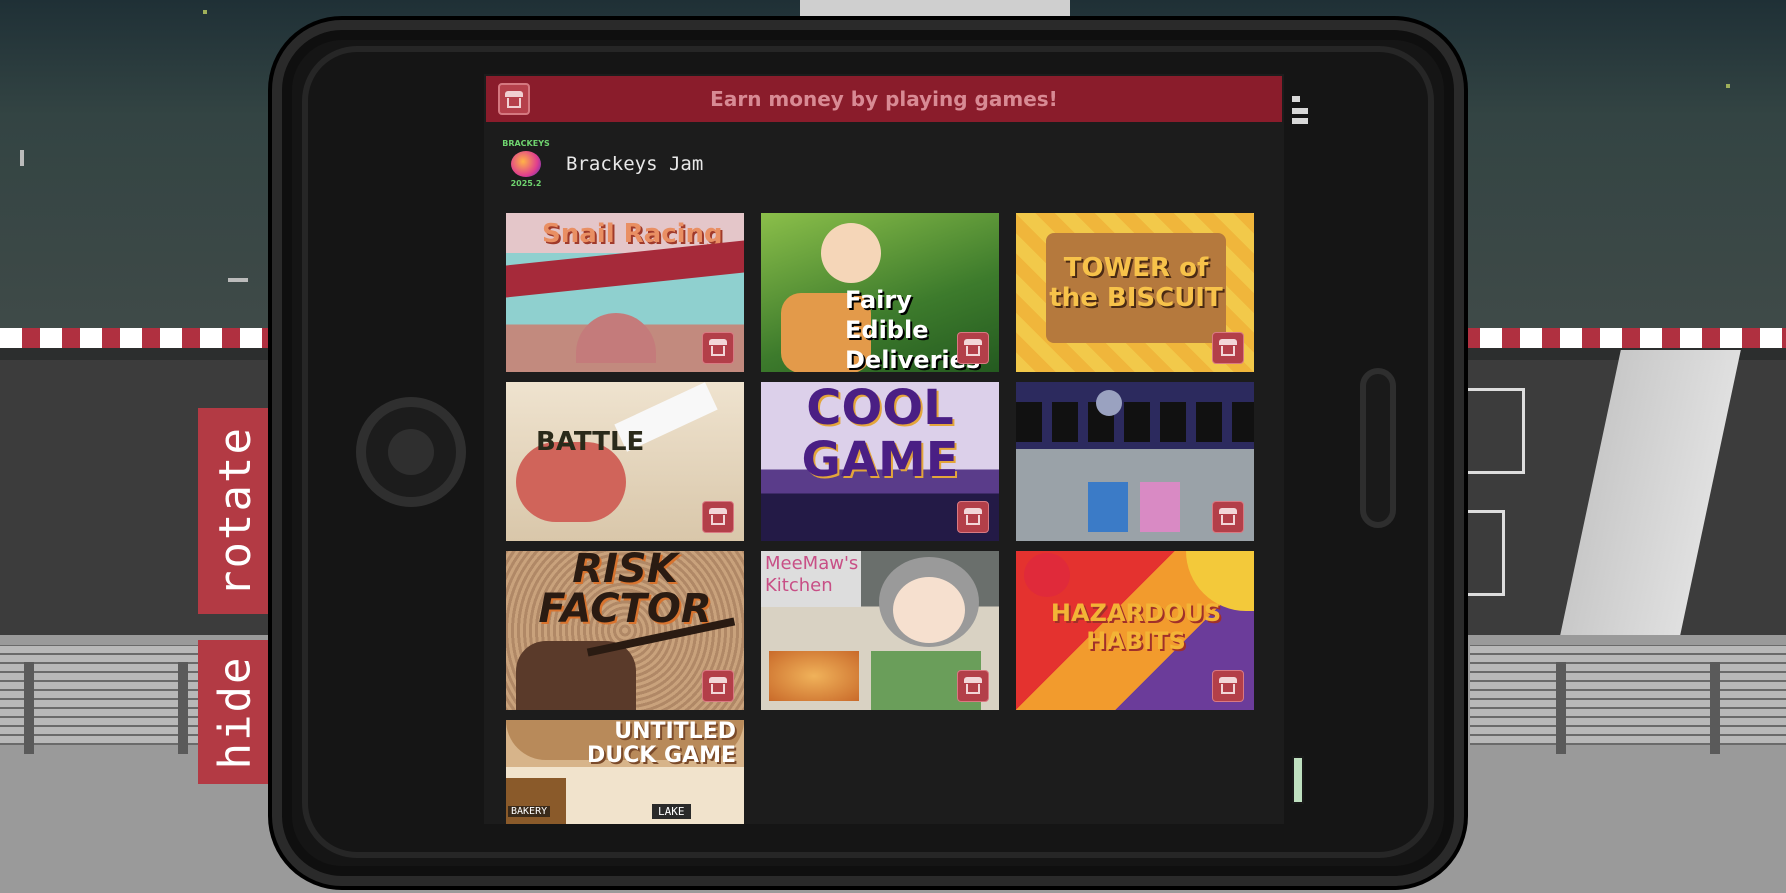  I want to click on snail-track-art, so click(625, 269).